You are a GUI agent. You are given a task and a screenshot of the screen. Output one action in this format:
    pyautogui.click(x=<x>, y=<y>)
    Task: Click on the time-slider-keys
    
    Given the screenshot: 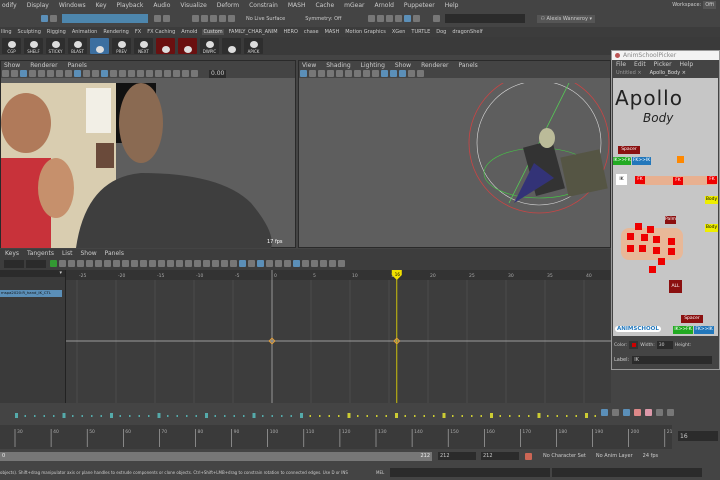 What is the action you would take?
    pyautogui.click(x=300, y=416)
    